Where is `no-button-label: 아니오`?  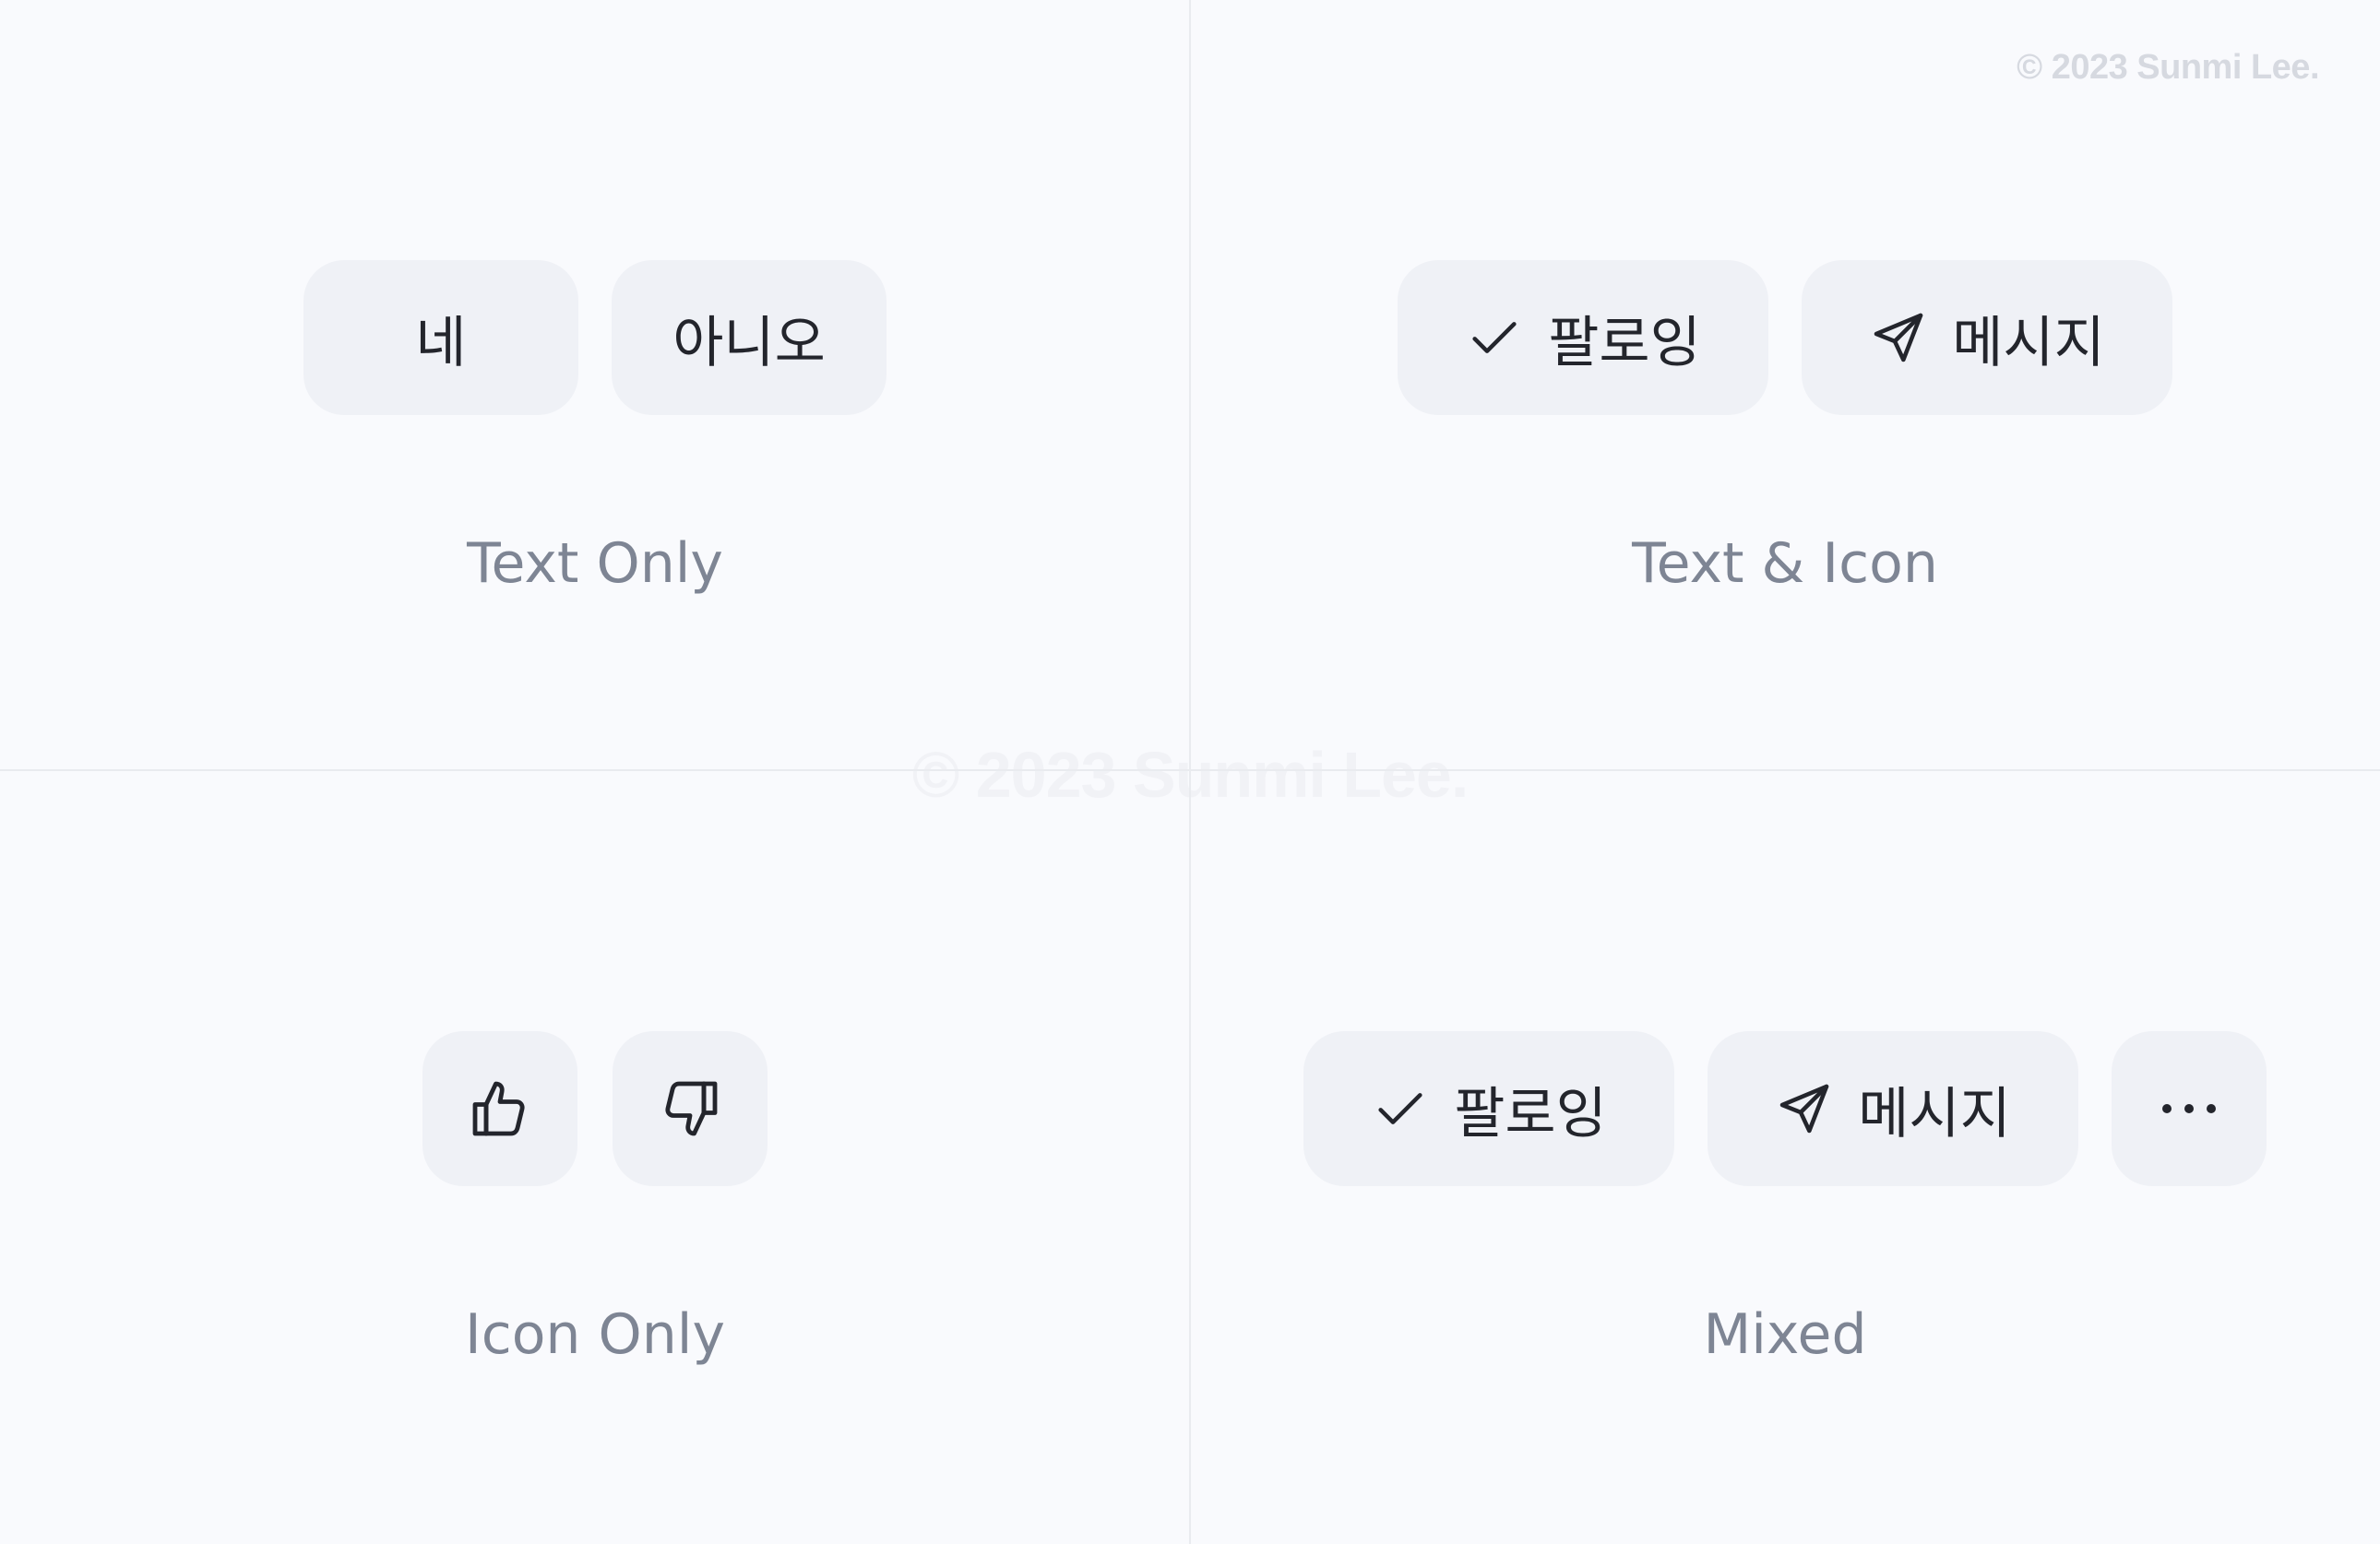
no-button-label: 아니오 is located at coordinates (749, 342).